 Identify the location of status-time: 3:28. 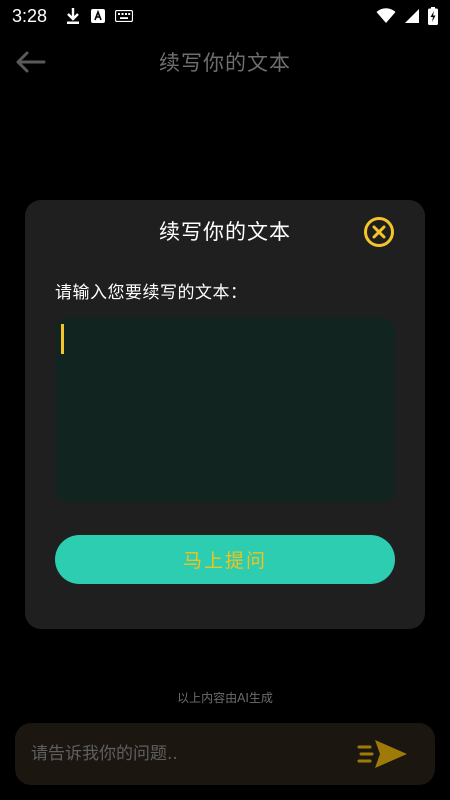
(30, 15).